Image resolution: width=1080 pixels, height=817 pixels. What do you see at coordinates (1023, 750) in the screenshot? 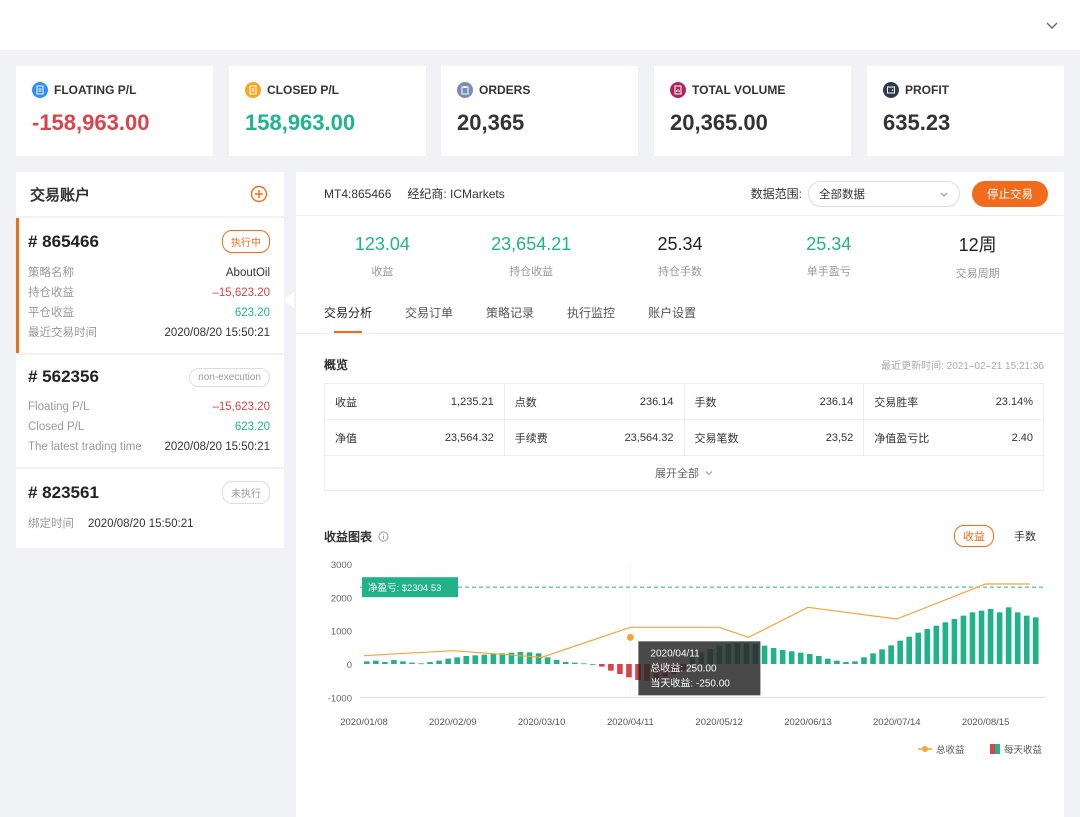
I see `legend-daily-profit: 每天收益` at bounding box center [1023, 750].